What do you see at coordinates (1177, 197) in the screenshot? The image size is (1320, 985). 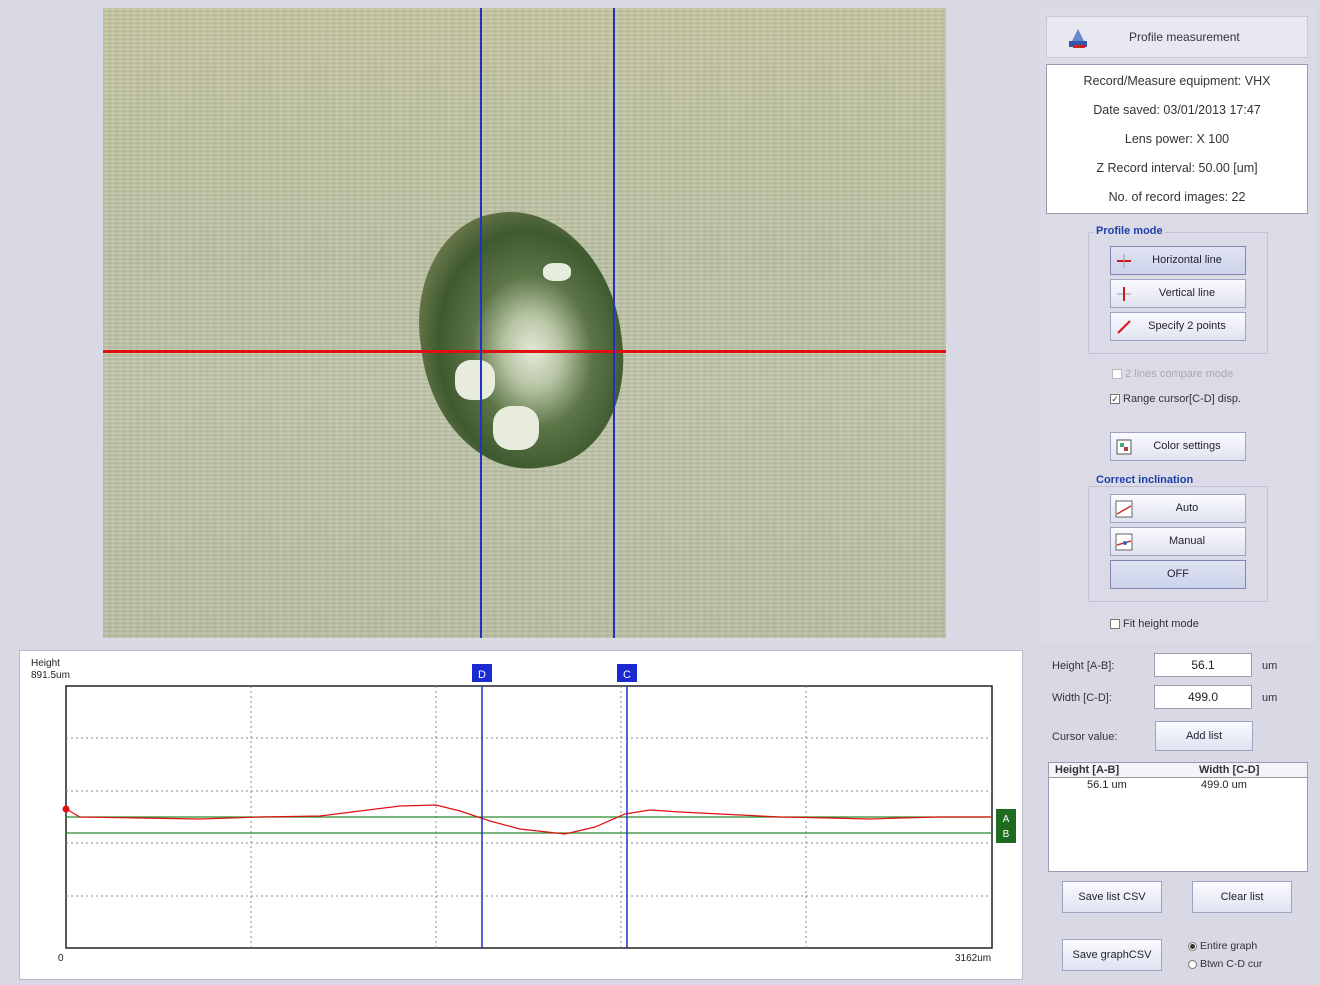 I see `info-num-images: No. of record images: 22` at bounding box center [1177, 197].